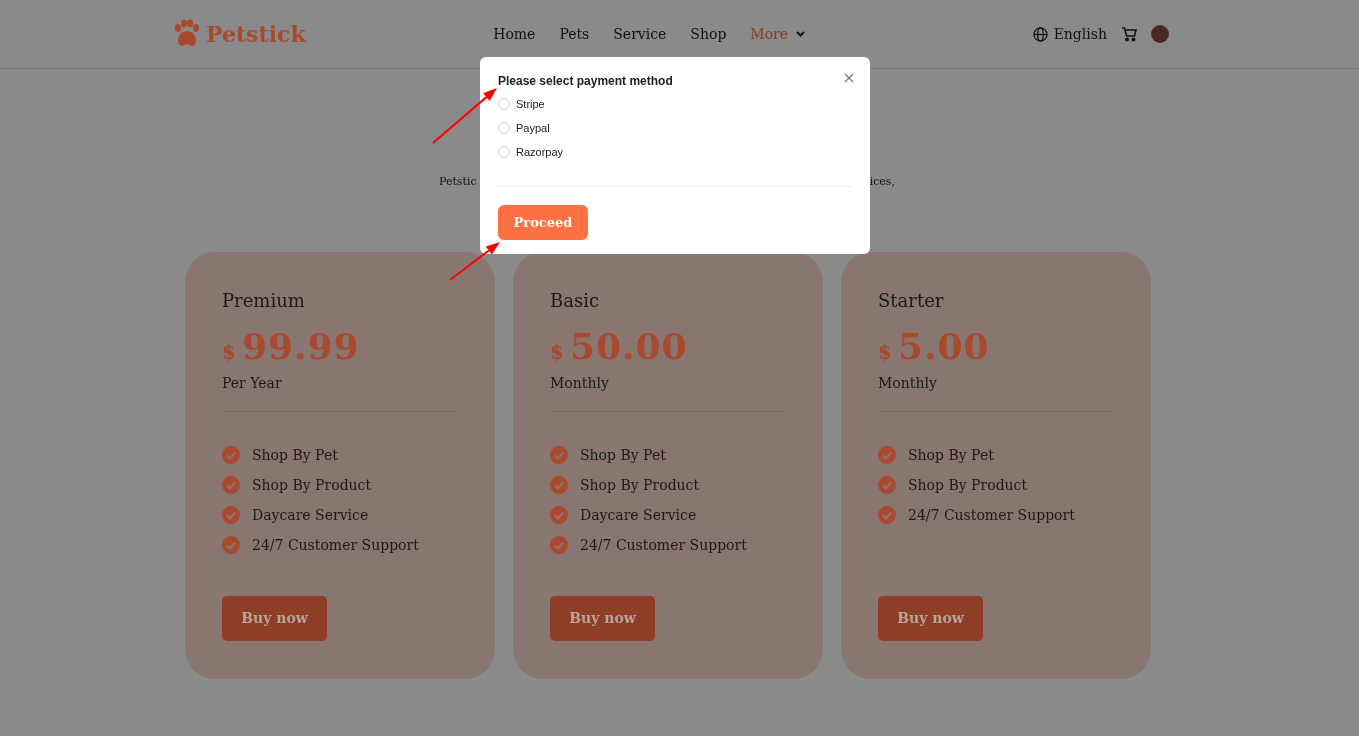 This screenshot has height=736, width=1359. Describe the element at coordinates (943, 346) in the screenshot. I see `plan-price: 5.00` at that location.